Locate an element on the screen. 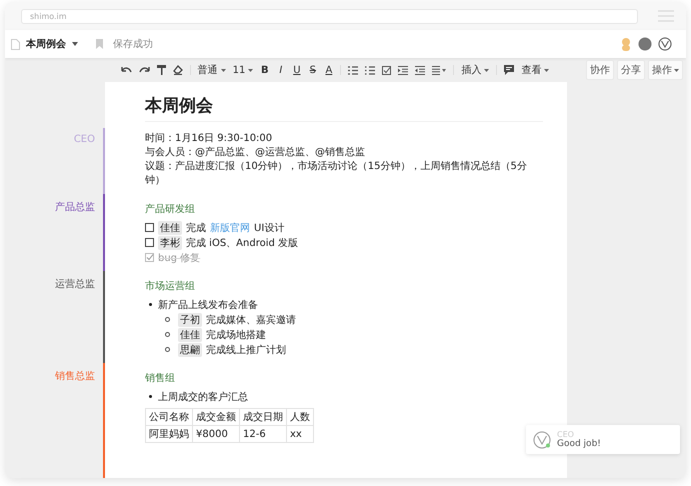 The image size is (691, 486). bulleted-list-icon is located at coordinates (370, 70).